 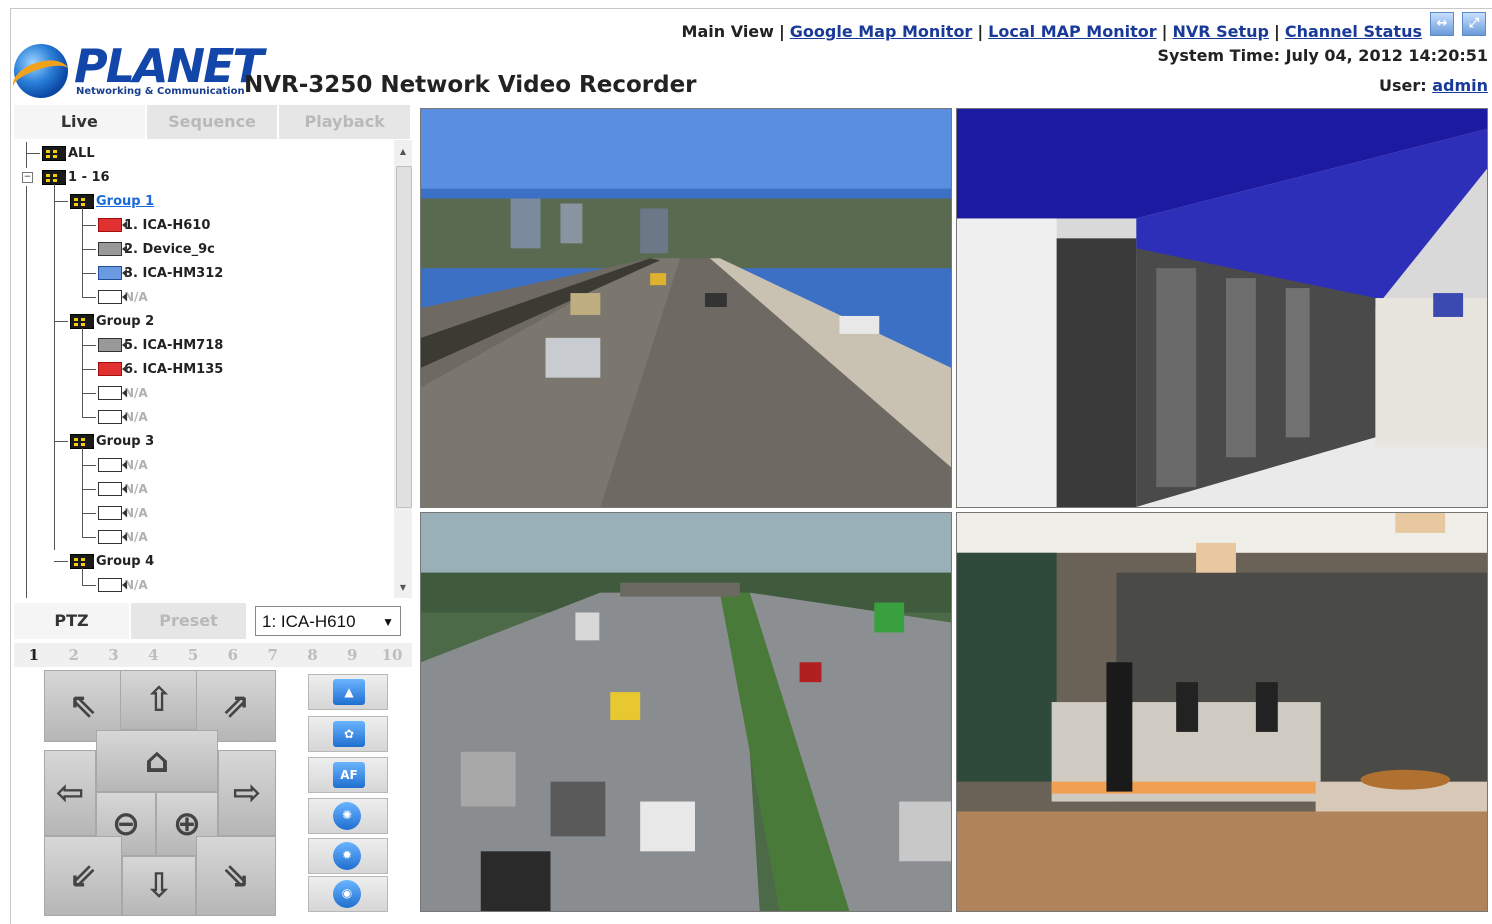 I want to click on iris-close-button: ✹, so click(x=348, y=856).